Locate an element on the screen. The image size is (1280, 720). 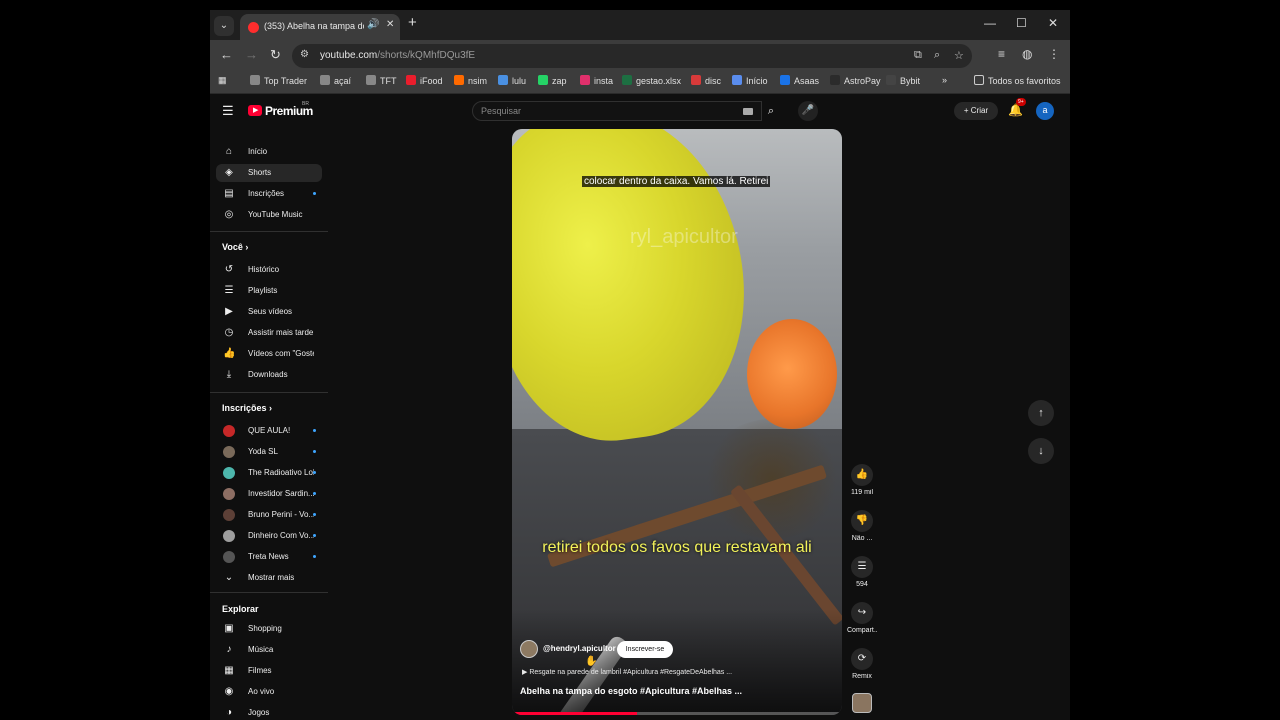
comments-action: ☰ 594 is located at coordinates (862, 572).